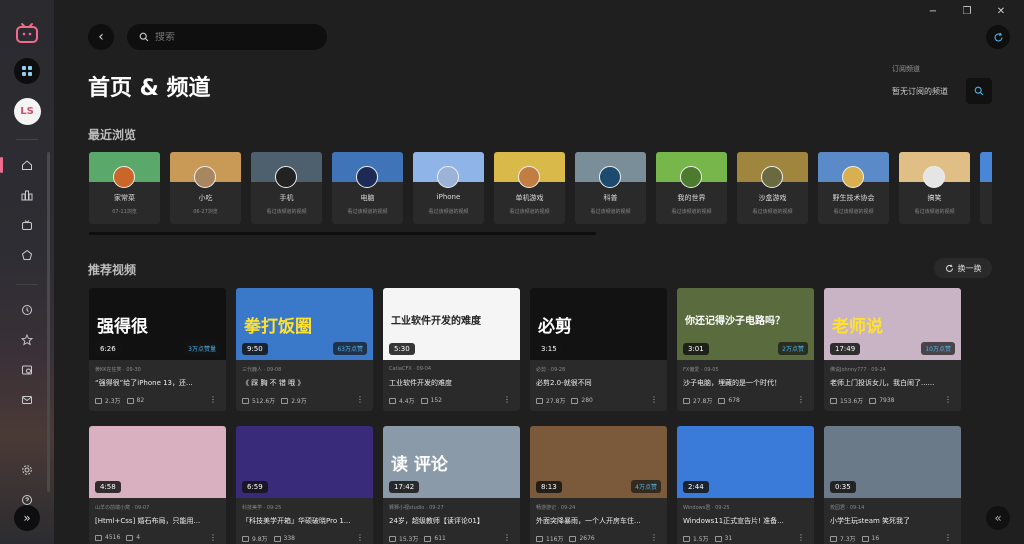 This screenshot has height=544, width=1024. Describe the element at coordinates (118, 369) in the screenshot. I see `video-uploader-date: 黄KK在狂笑 · 09-30` at that location.